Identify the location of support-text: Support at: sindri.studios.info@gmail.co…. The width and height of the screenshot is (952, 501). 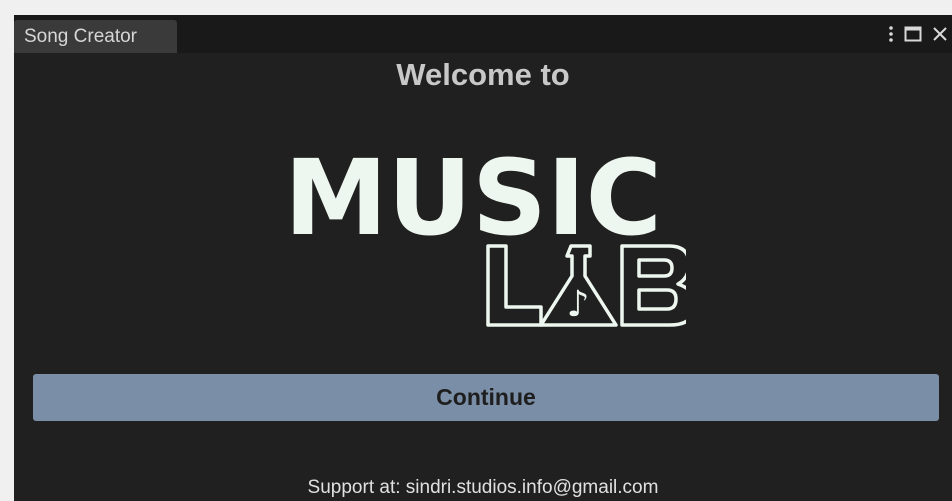
(483, 487).